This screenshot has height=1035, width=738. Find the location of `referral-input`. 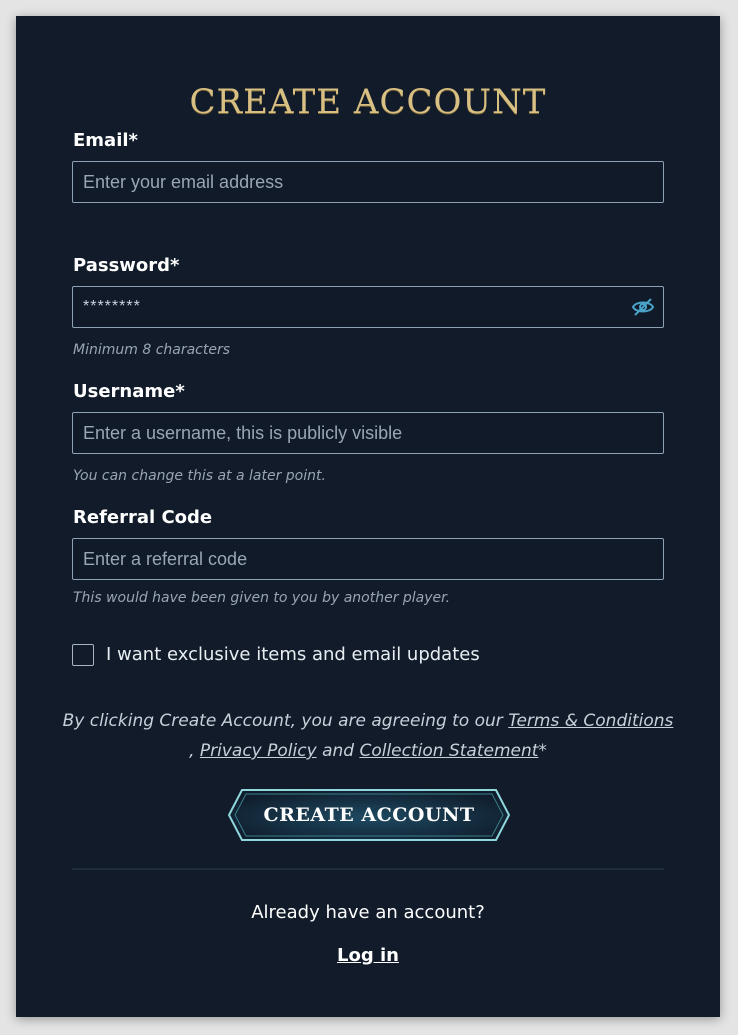

referral-input is located at coordinates (368, 559).